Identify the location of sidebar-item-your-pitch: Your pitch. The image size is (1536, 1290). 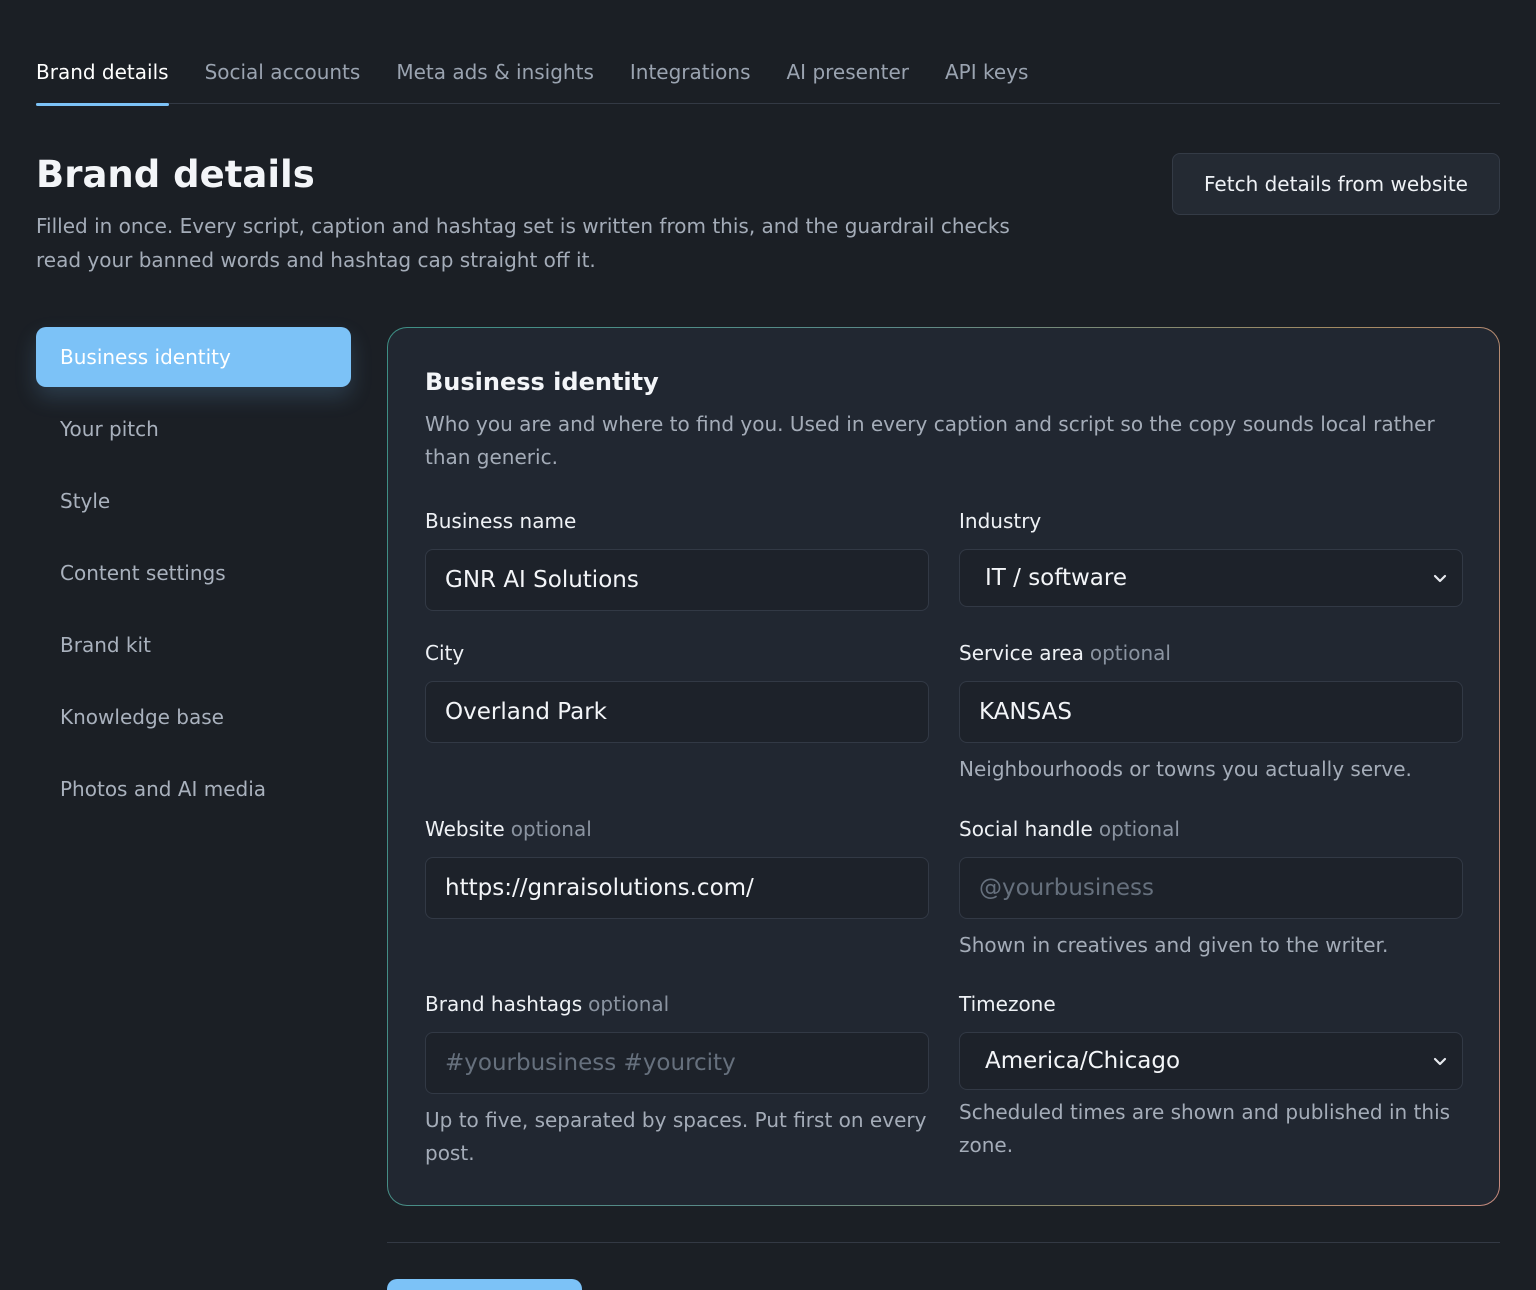
(193, 429).